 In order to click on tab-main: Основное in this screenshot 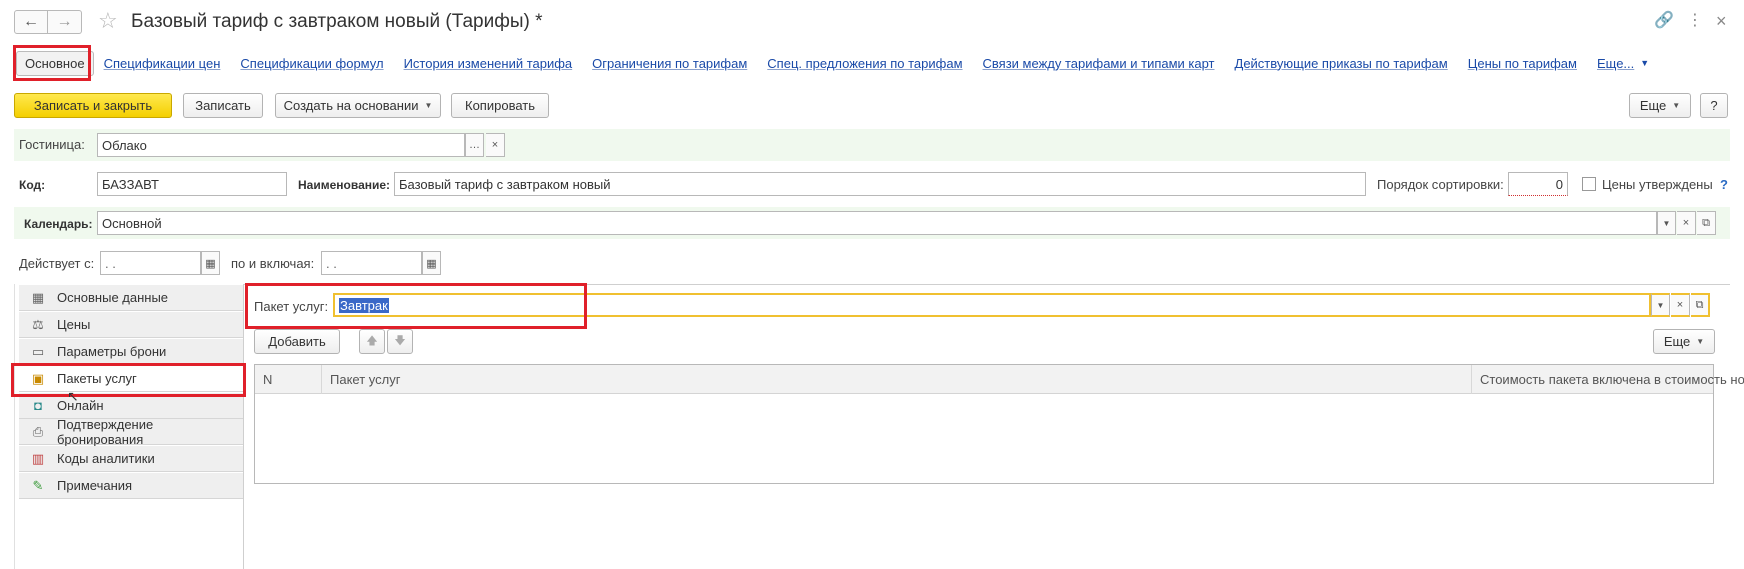, I will do `click(55, 63)`.